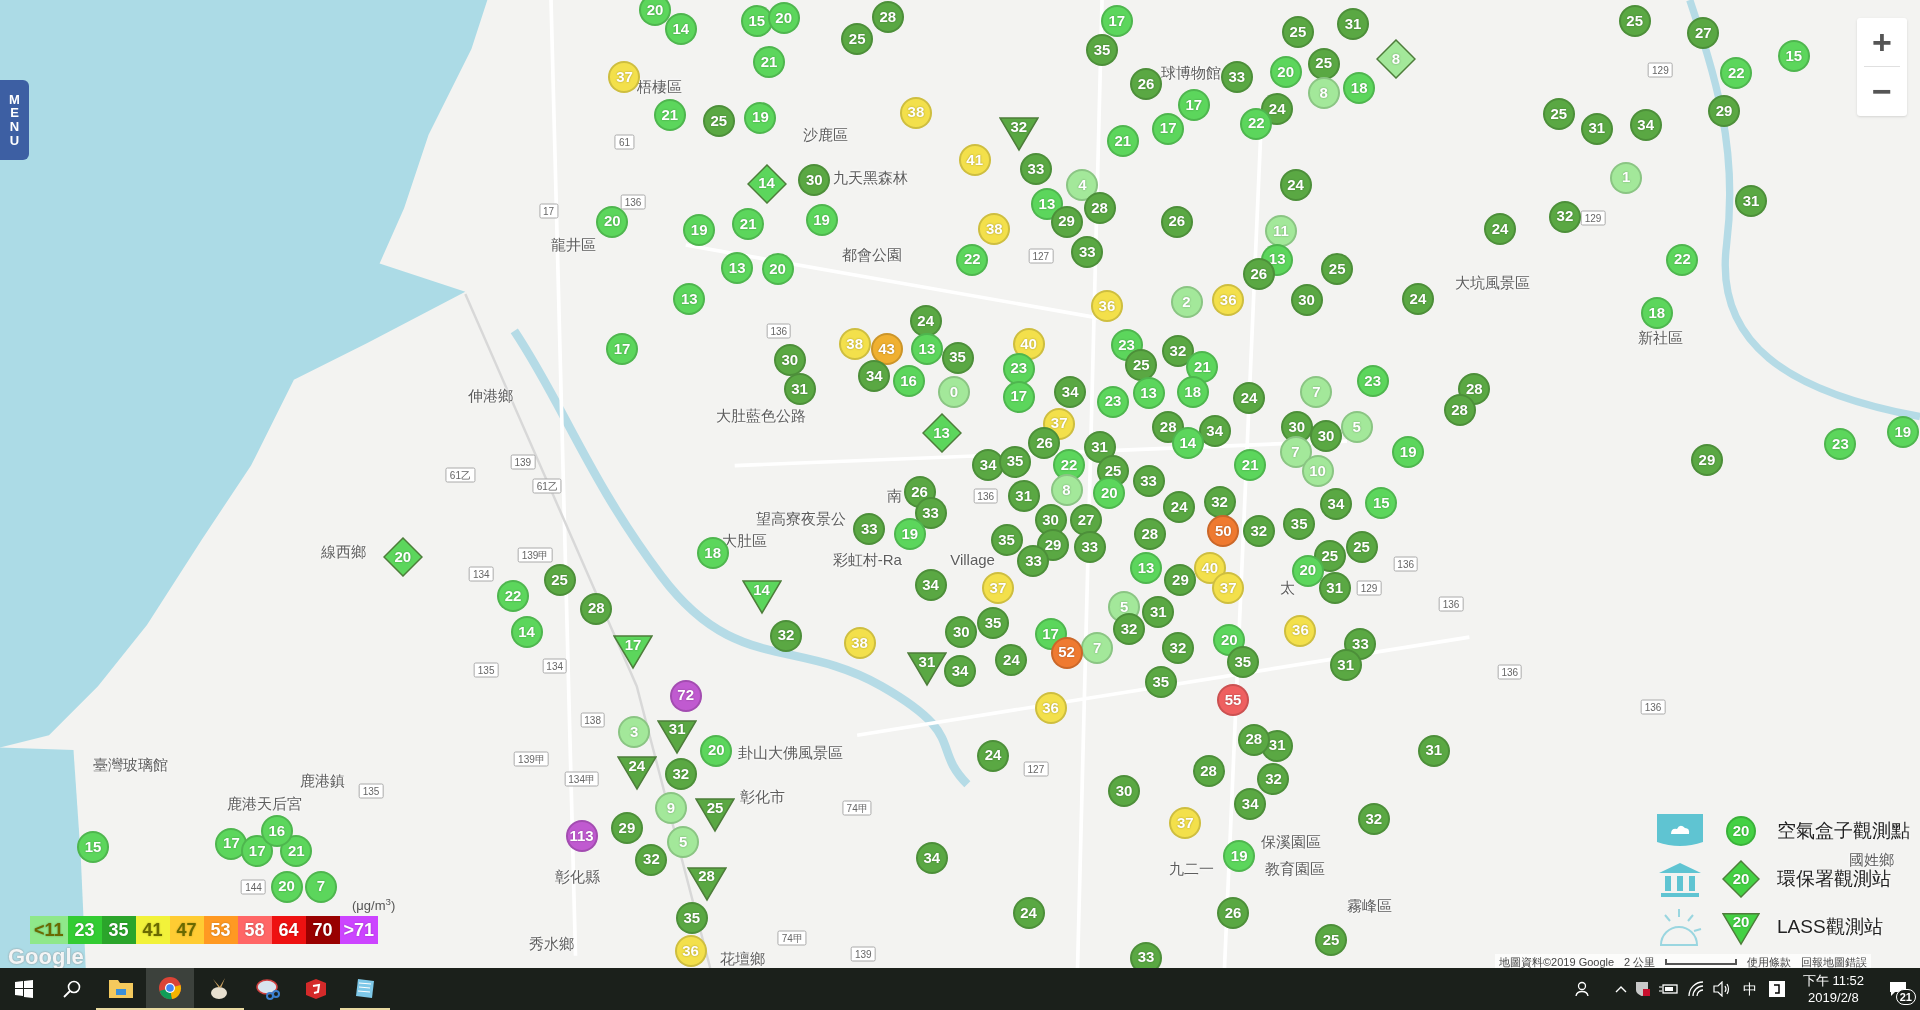  Describe the element at coordinates (941, 433) in the screenshot. I see `diamond-marker: 13` at that location.